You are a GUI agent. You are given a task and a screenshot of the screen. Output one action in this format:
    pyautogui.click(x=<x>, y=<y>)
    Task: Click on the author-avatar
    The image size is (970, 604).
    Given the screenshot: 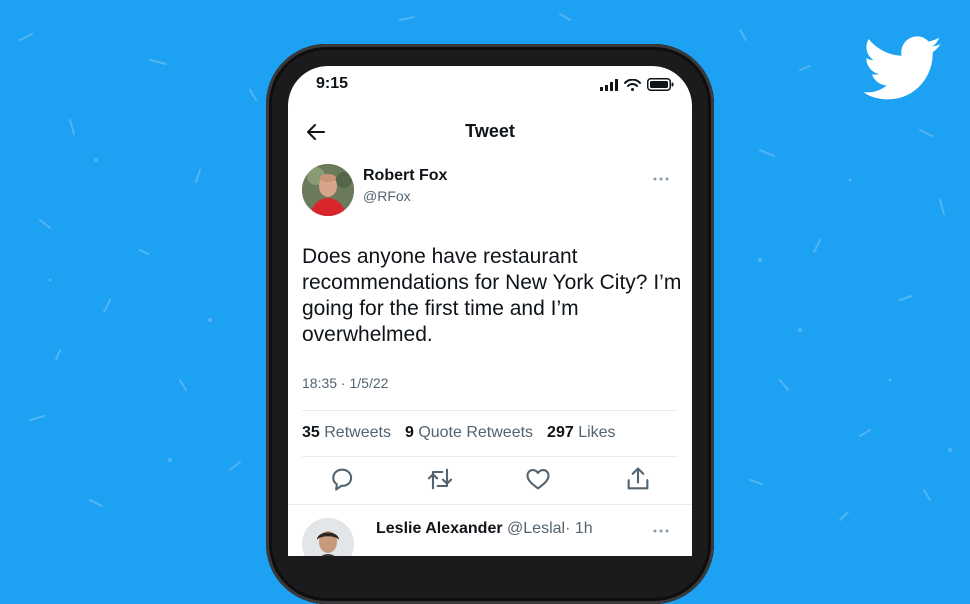 What is the action you would take?
    pyautogui.click(x=328, y=190)
    